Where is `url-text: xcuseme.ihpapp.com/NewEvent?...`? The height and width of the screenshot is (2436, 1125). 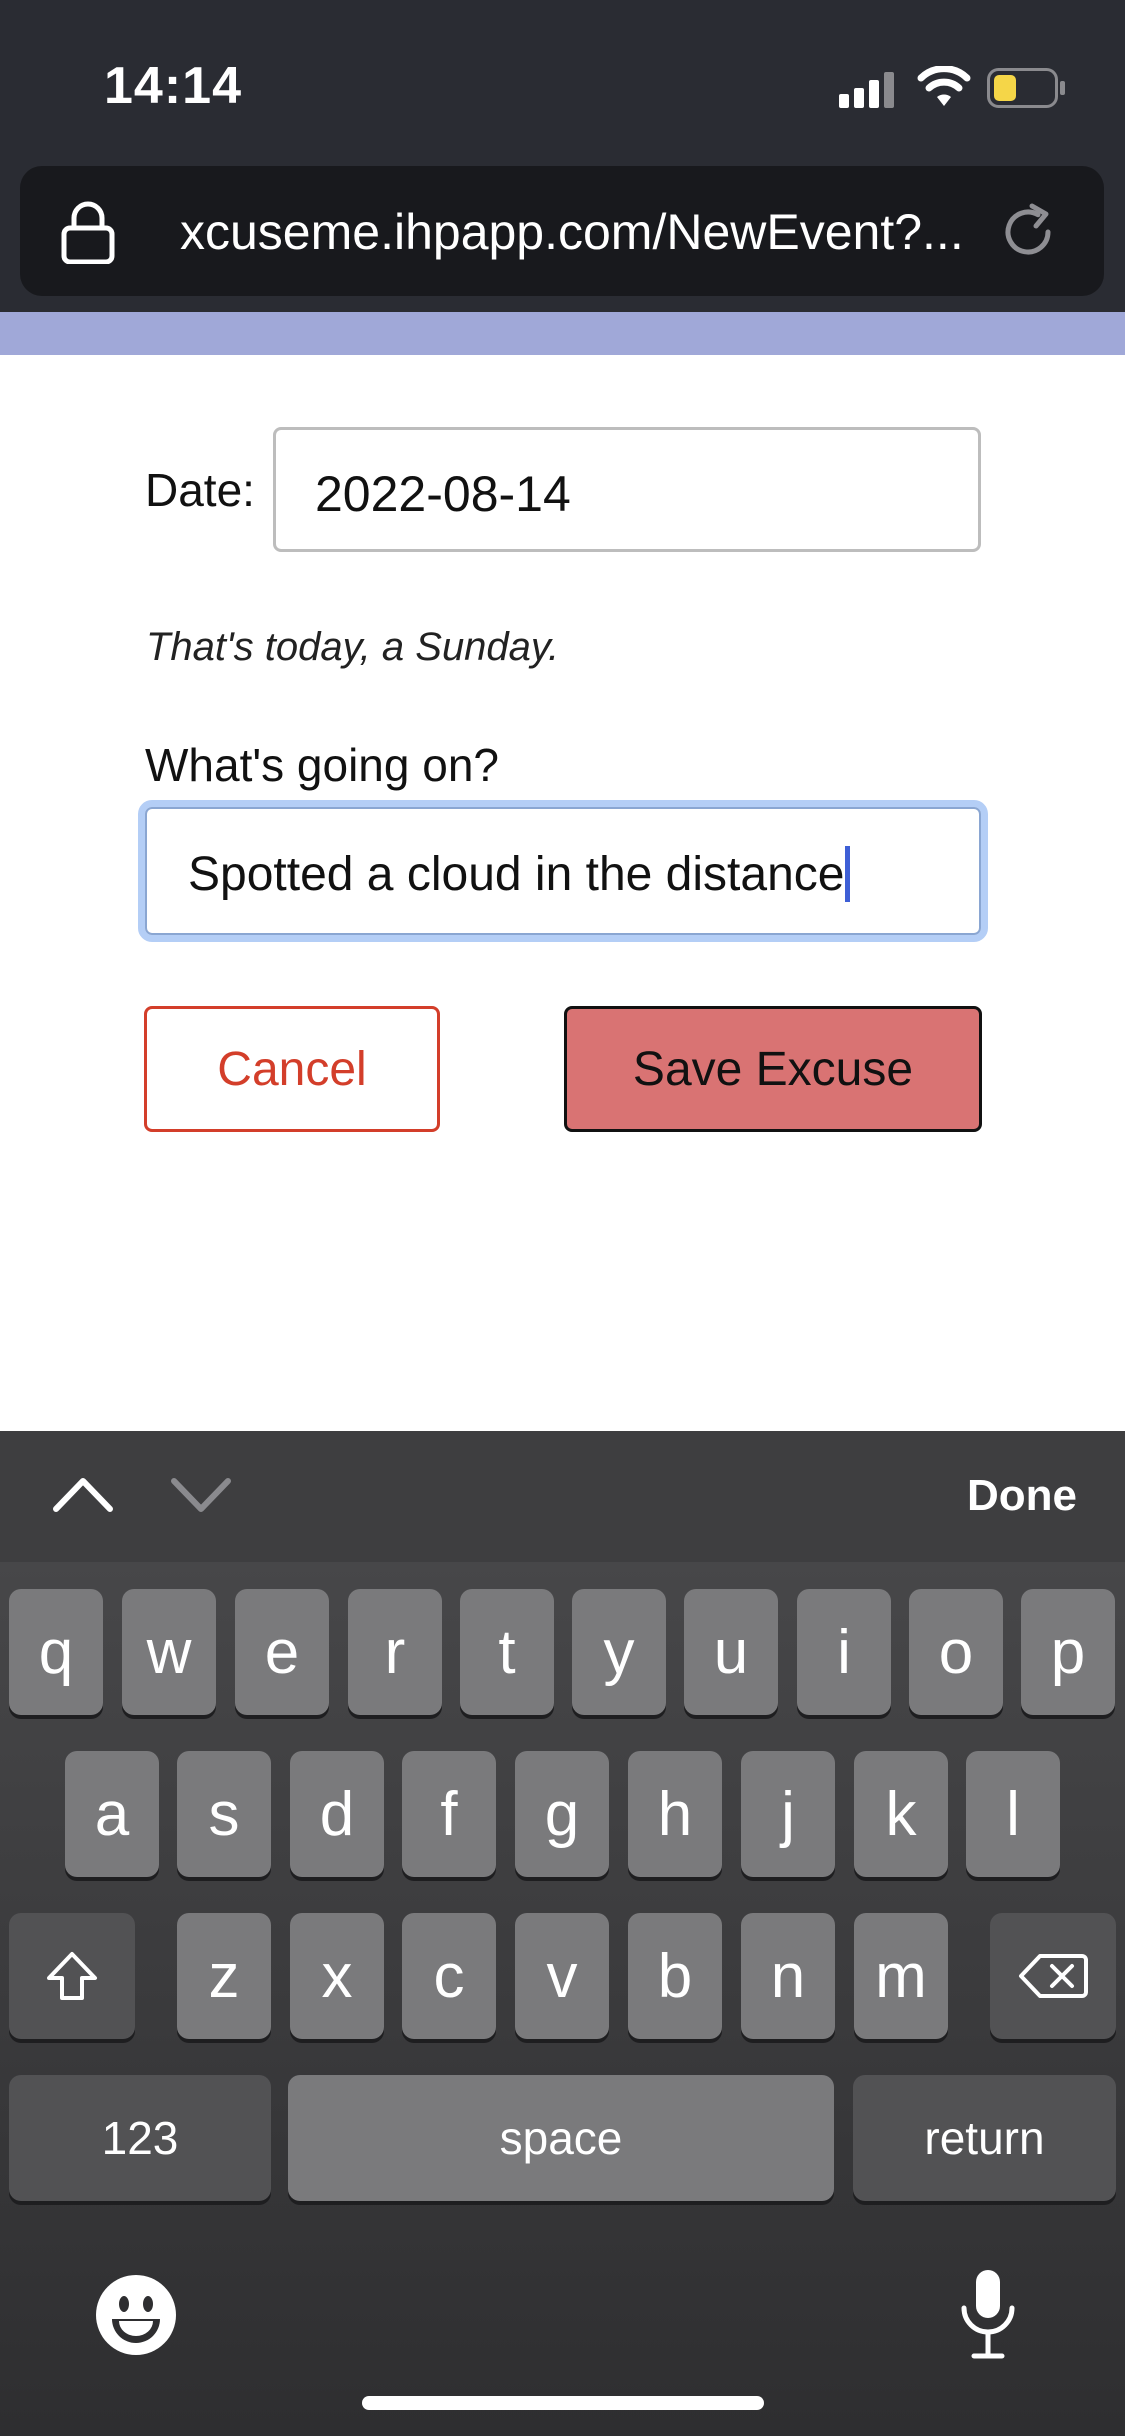
url-text: xcuseme.ihpapp.com/NewEvent?... is located at coordinates (590, 232).